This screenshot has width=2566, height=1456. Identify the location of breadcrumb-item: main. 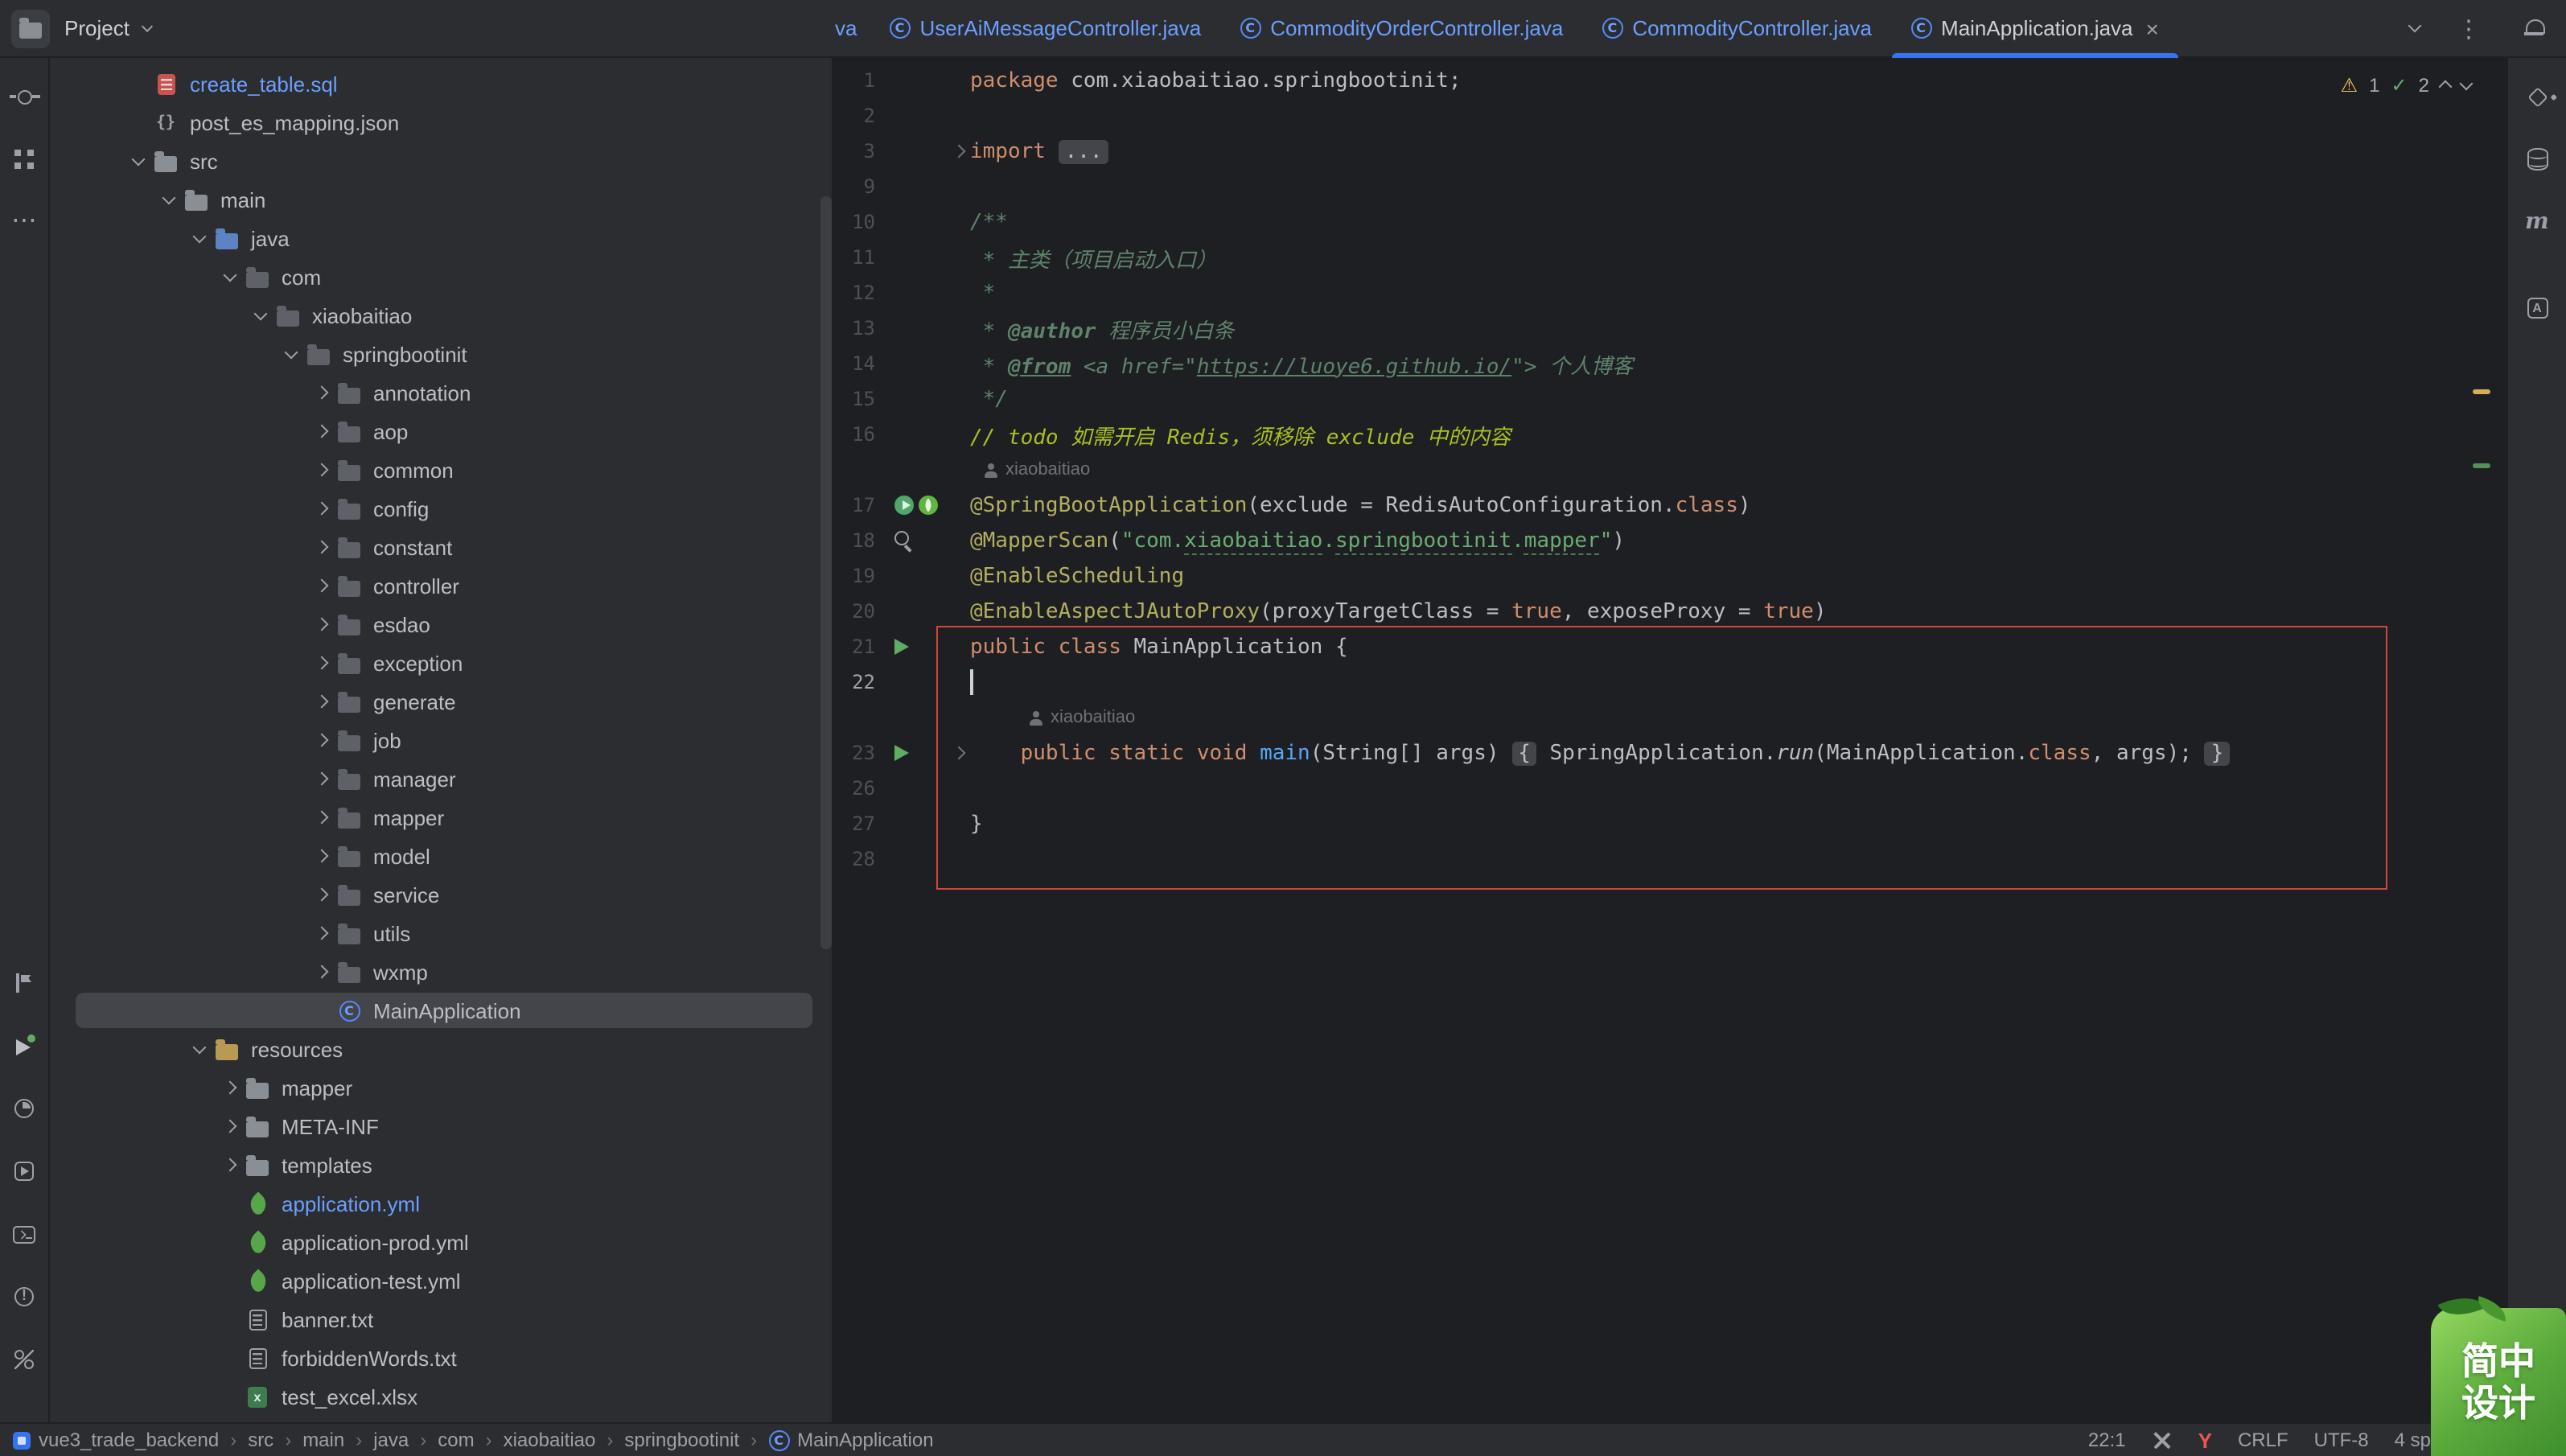
(323, 1440).